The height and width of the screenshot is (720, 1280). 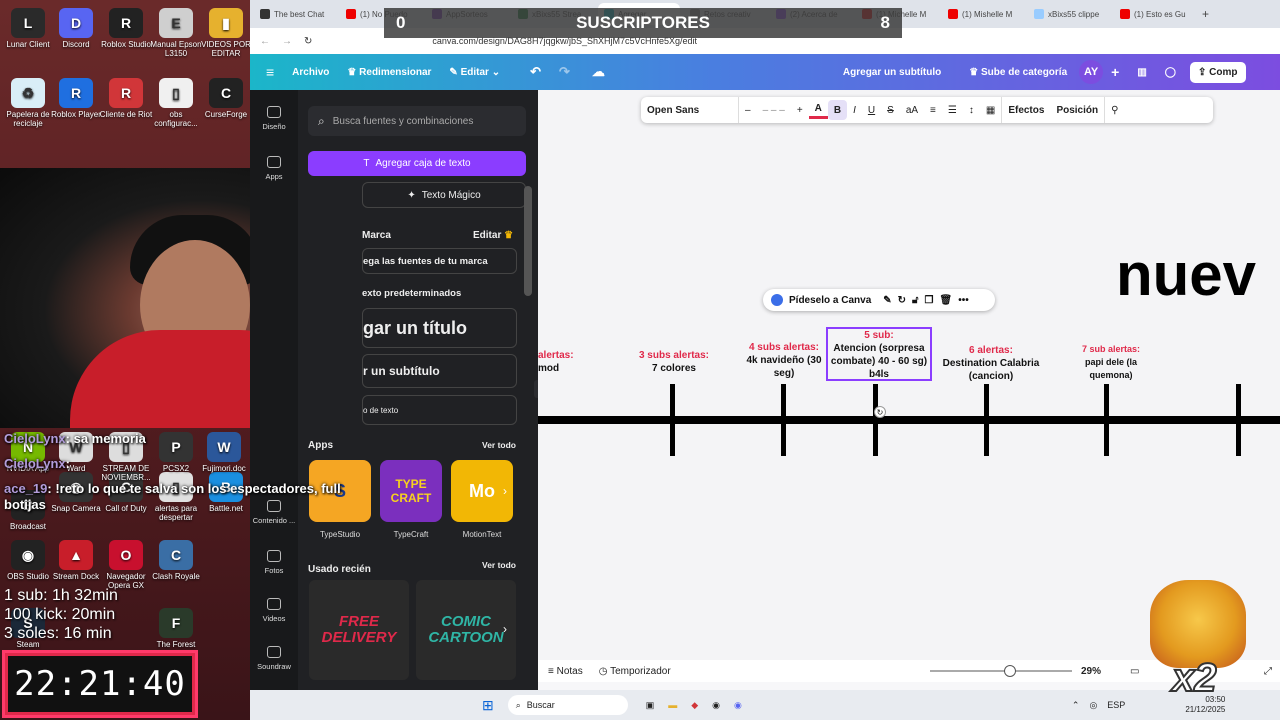 What do you see at coordinates (598, 72) in the screenshot?
I see `cloud-save-icon: ☁` at bounding box center [598, 72].